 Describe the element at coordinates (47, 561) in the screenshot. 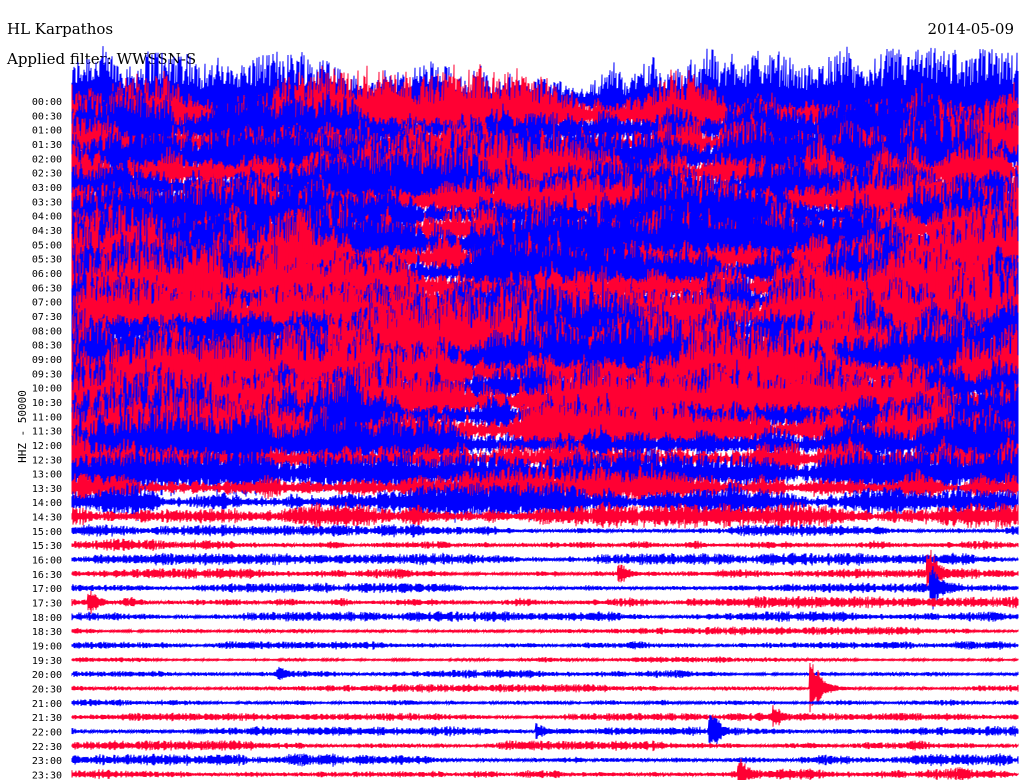

I see `time-tick-label: 16:00` at that location.